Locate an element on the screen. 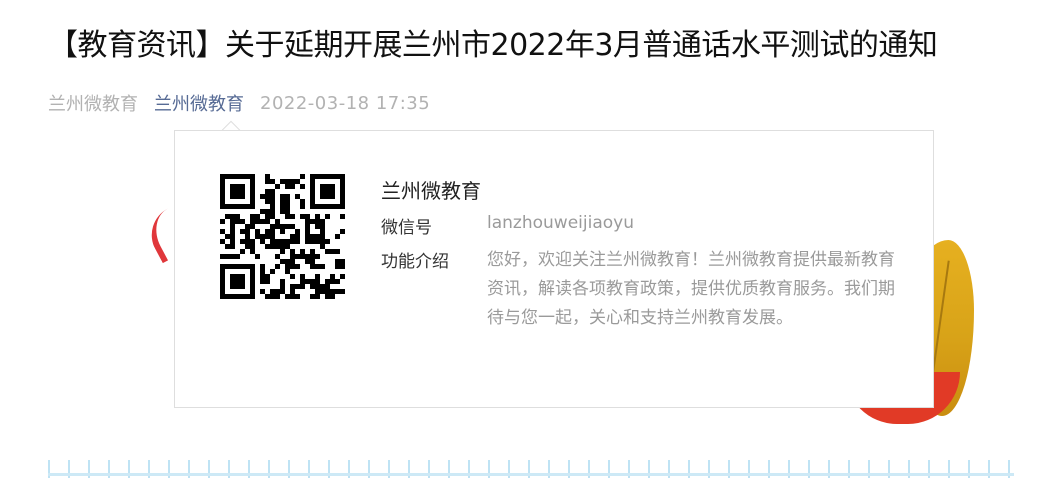 This screenshot has width=1049, height=480. publish-date: 2022-03-18 17:35 is located at coordinates (345, 103).